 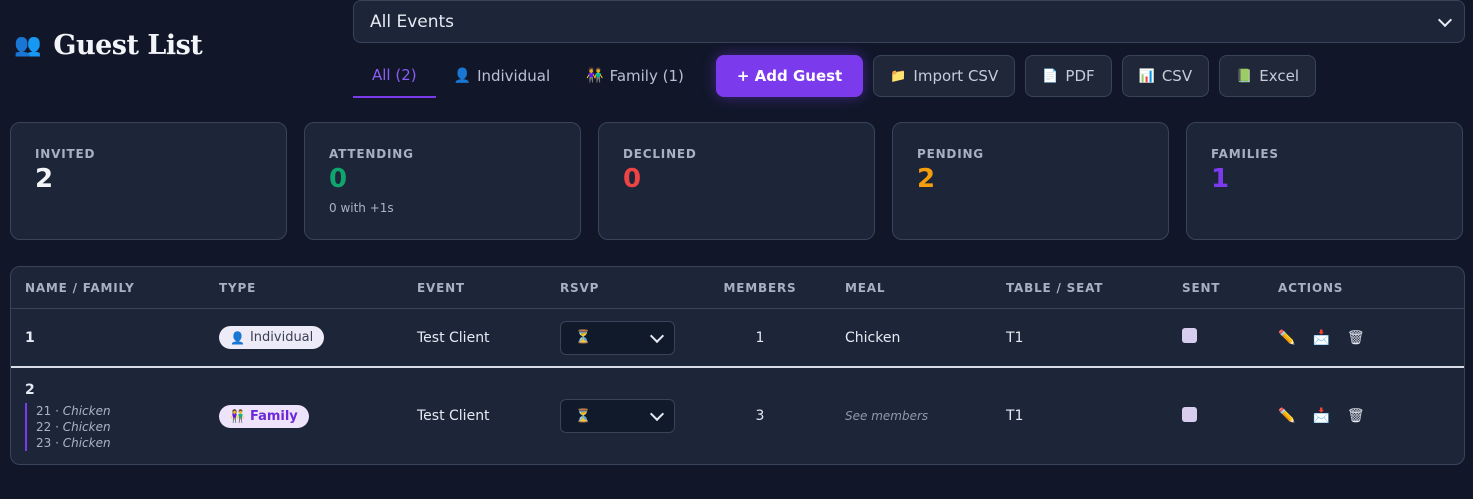 What do you see at coordinates (1244, 76) in the screenshot?
I see `green-book-icon: 📗` at bounding box center [1244, 76].